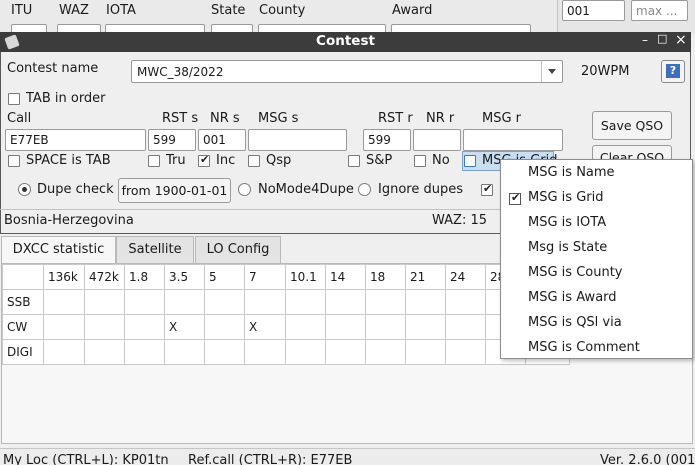  What do you see at coordinates (180, 118) in the screenshot?
I see `rst-s-header: RST s` at bounding box center [180, 118].